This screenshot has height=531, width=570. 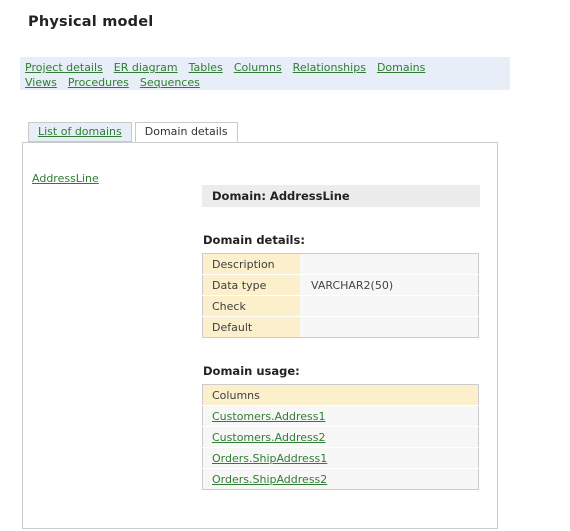 I want to click on detail-value-data-type: VARCHAR2(50), so click(x=389, y=285).